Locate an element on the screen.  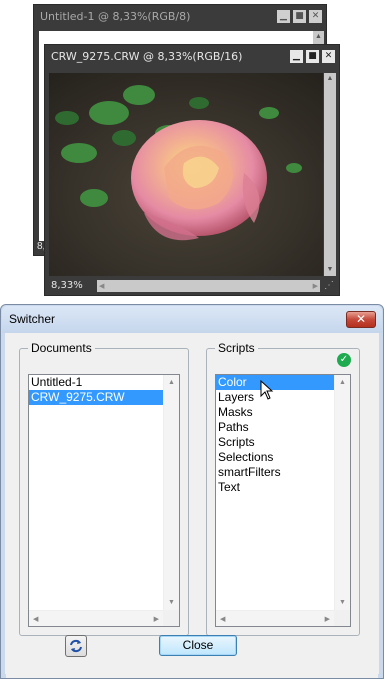
horizontal-scrollbar: ◀ ▶ is located at coordinates (208, 286).